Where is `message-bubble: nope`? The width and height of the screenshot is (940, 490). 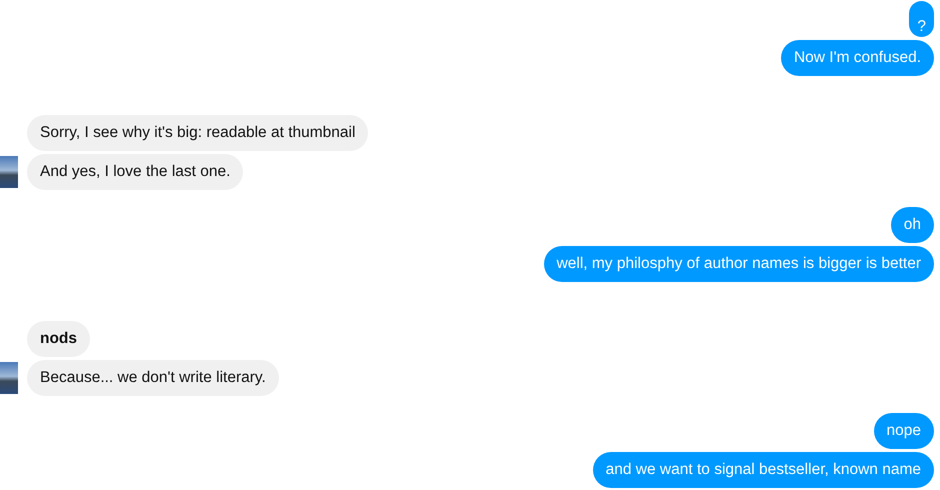
message-bubble: nope is located at coordinates (904, 431).